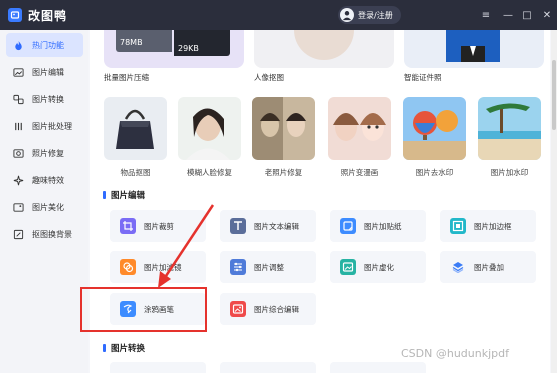 This screenshot has width=557, height=373. Describe the element at coordinates (18, 153) in the screenshot. I see `repair-icon` at that location.